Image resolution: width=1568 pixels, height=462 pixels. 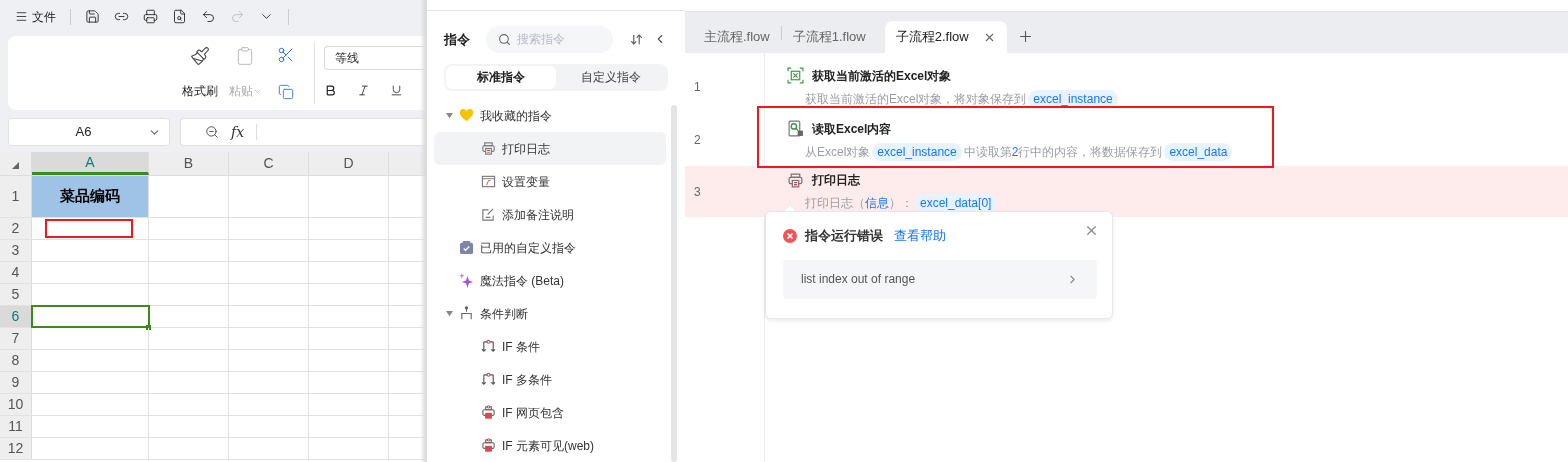 I want to click on file-tab: 主流程.flow, so click(x=737, y=37).